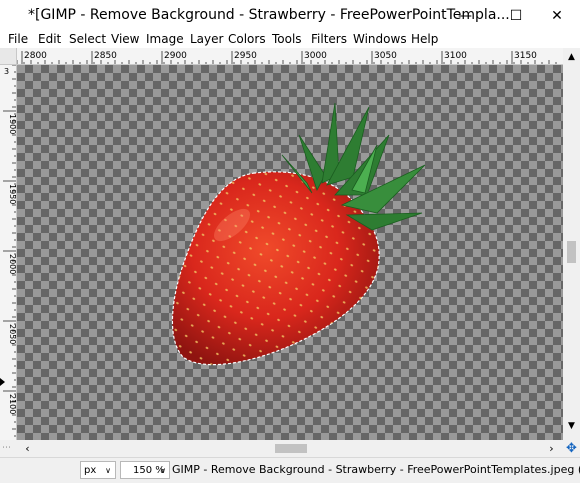 The height and width of the screenshot is (483, 580). I want to click on vertical-ruler: 3 1900 1950 2000 2050 2100, so click(8, 252).